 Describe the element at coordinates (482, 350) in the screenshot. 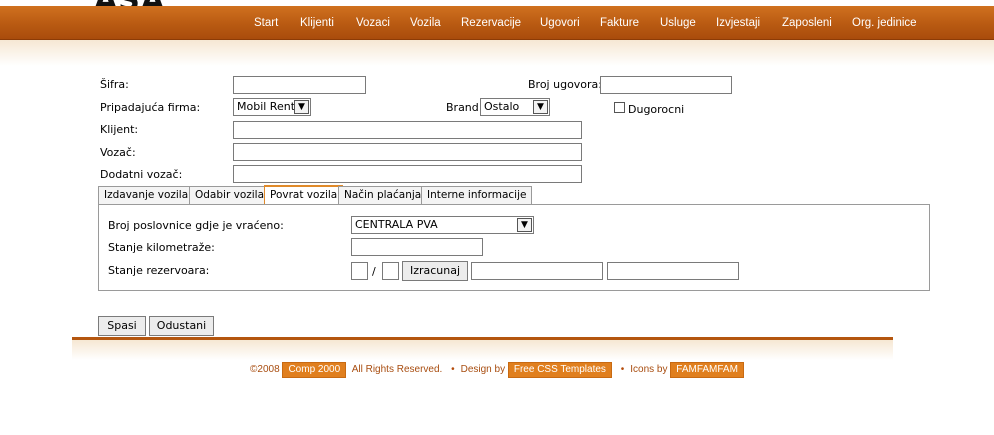

I see `footer-fade` at that location.